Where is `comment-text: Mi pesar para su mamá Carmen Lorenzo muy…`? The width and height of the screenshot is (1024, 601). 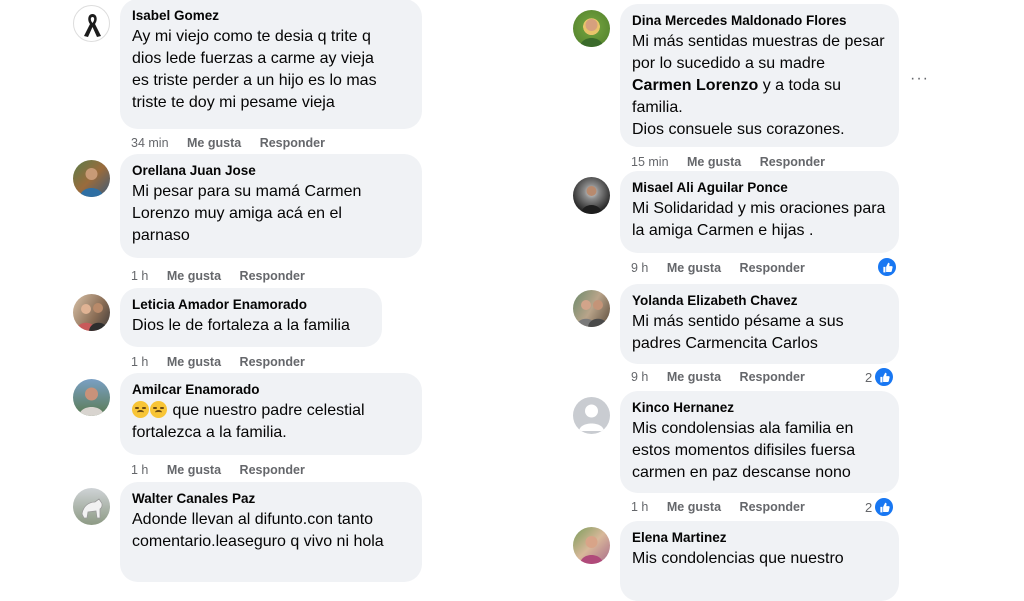 comment-text: Mi pesar para su mamá Carmen Lorenzo muy… is located at coordinates (247, 213).